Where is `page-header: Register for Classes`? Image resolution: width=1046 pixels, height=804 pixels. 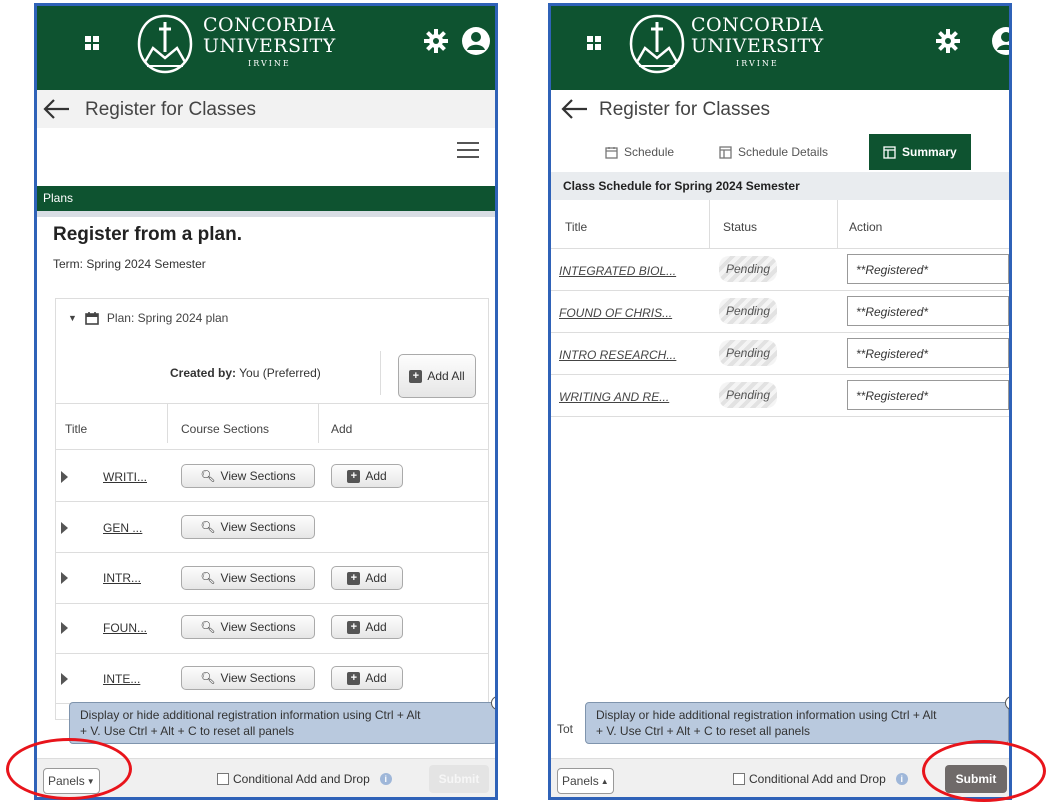
page-header: Register for Classes is located at coordinates (780, 109).